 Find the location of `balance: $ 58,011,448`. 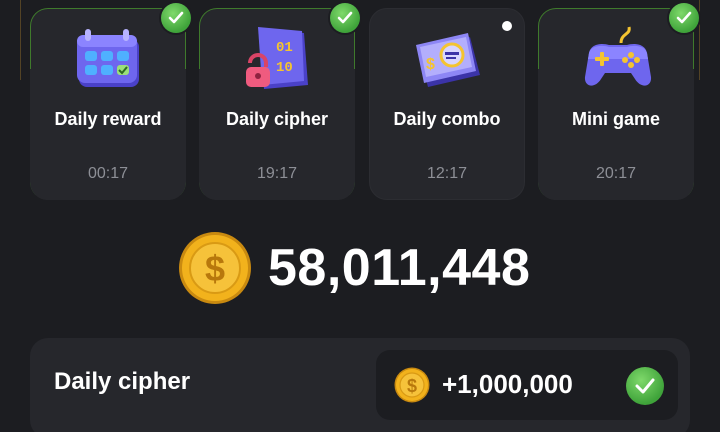

balance: $ 58,011,448 is located at coordinates (354, 268).